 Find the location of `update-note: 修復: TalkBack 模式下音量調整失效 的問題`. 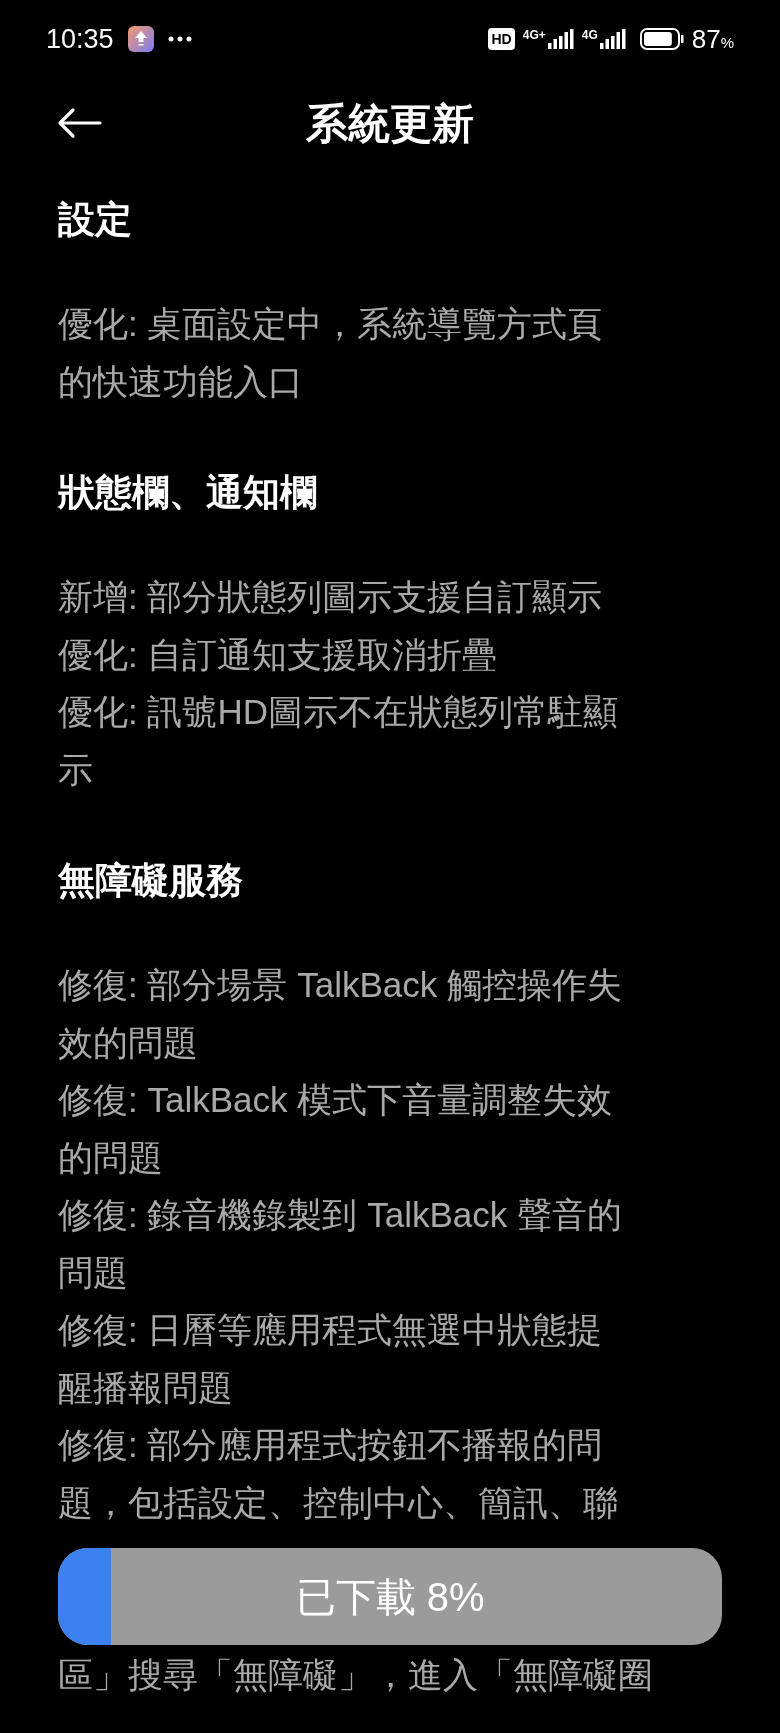

update-note: 修復: TalkBack 模式下音量調整失效 的問題 is located at coordinates (336, 1129).